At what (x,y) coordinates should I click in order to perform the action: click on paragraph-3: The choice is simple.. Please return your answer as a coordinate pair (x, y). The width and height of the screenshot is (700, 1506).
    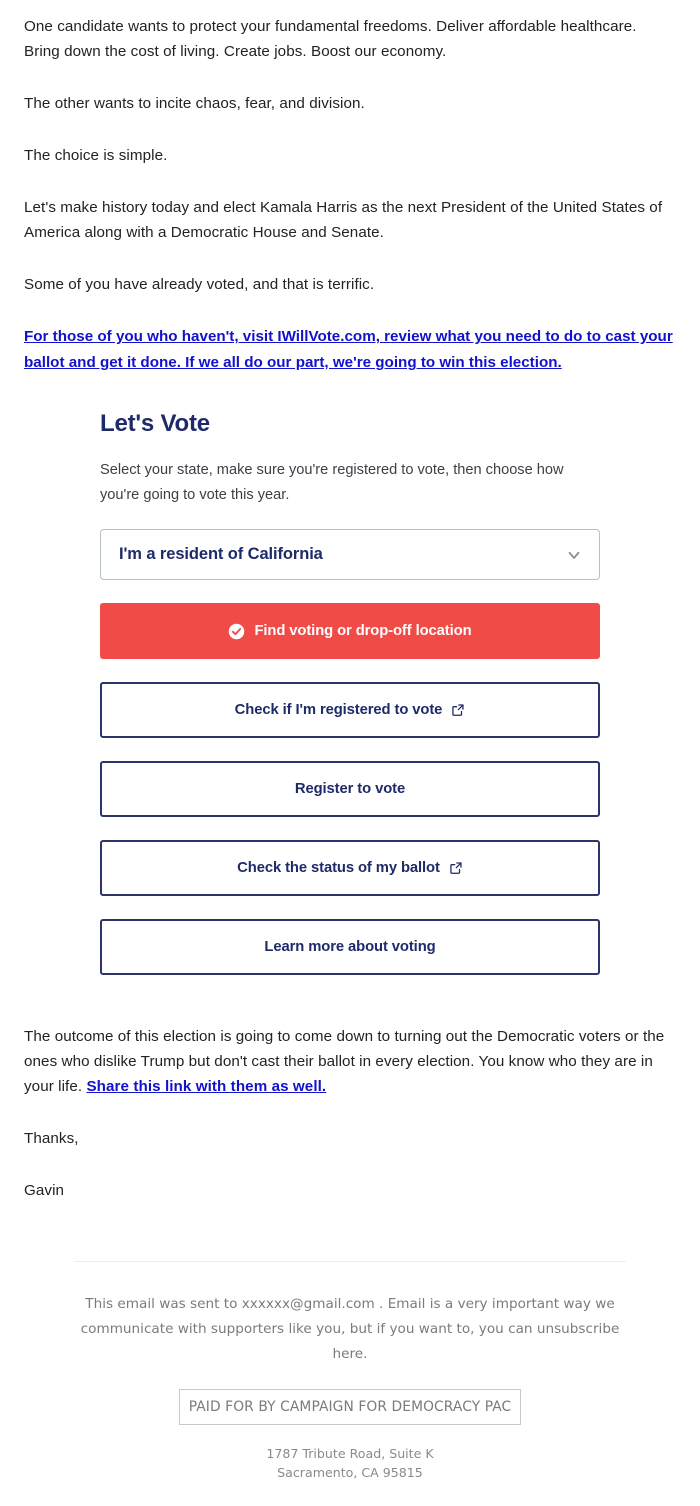
    Looking at the image, I should click on (96, 155).